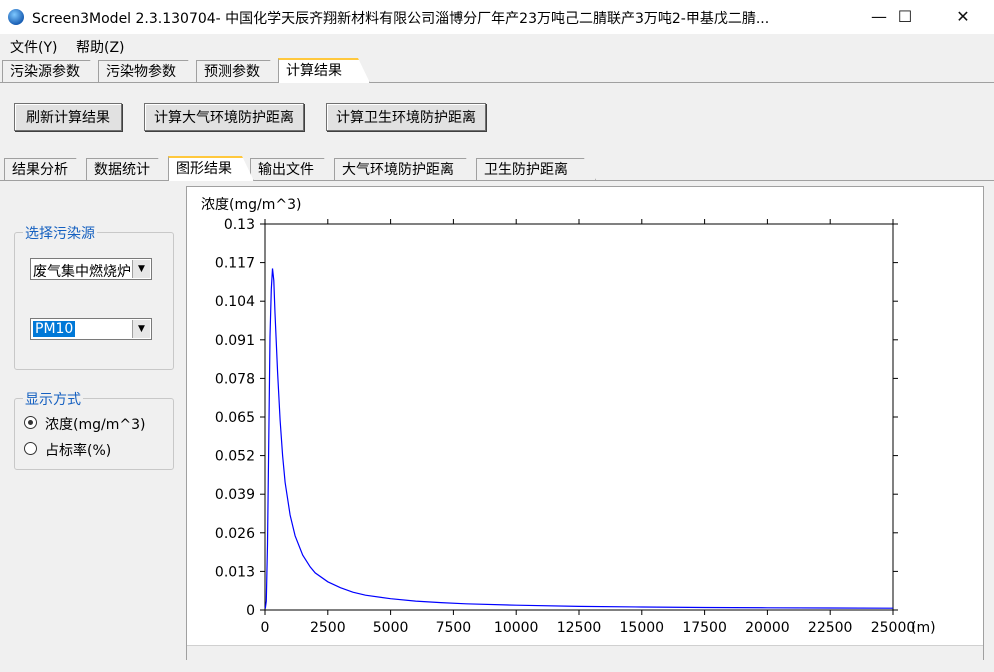 This screenshot has width=994, height=672. What do you see at coordinates (235, 341) in the screenshot?
I see `y-tick-label: 0.091` at bounding box center [235, 341].